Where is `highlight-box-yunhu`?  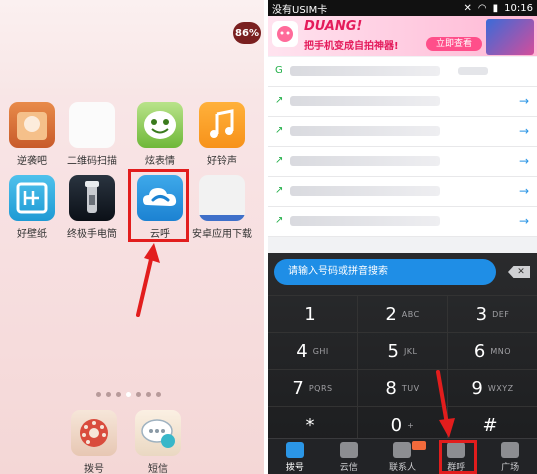
highlight-box-yunhu is located at coordinates (158, 205).